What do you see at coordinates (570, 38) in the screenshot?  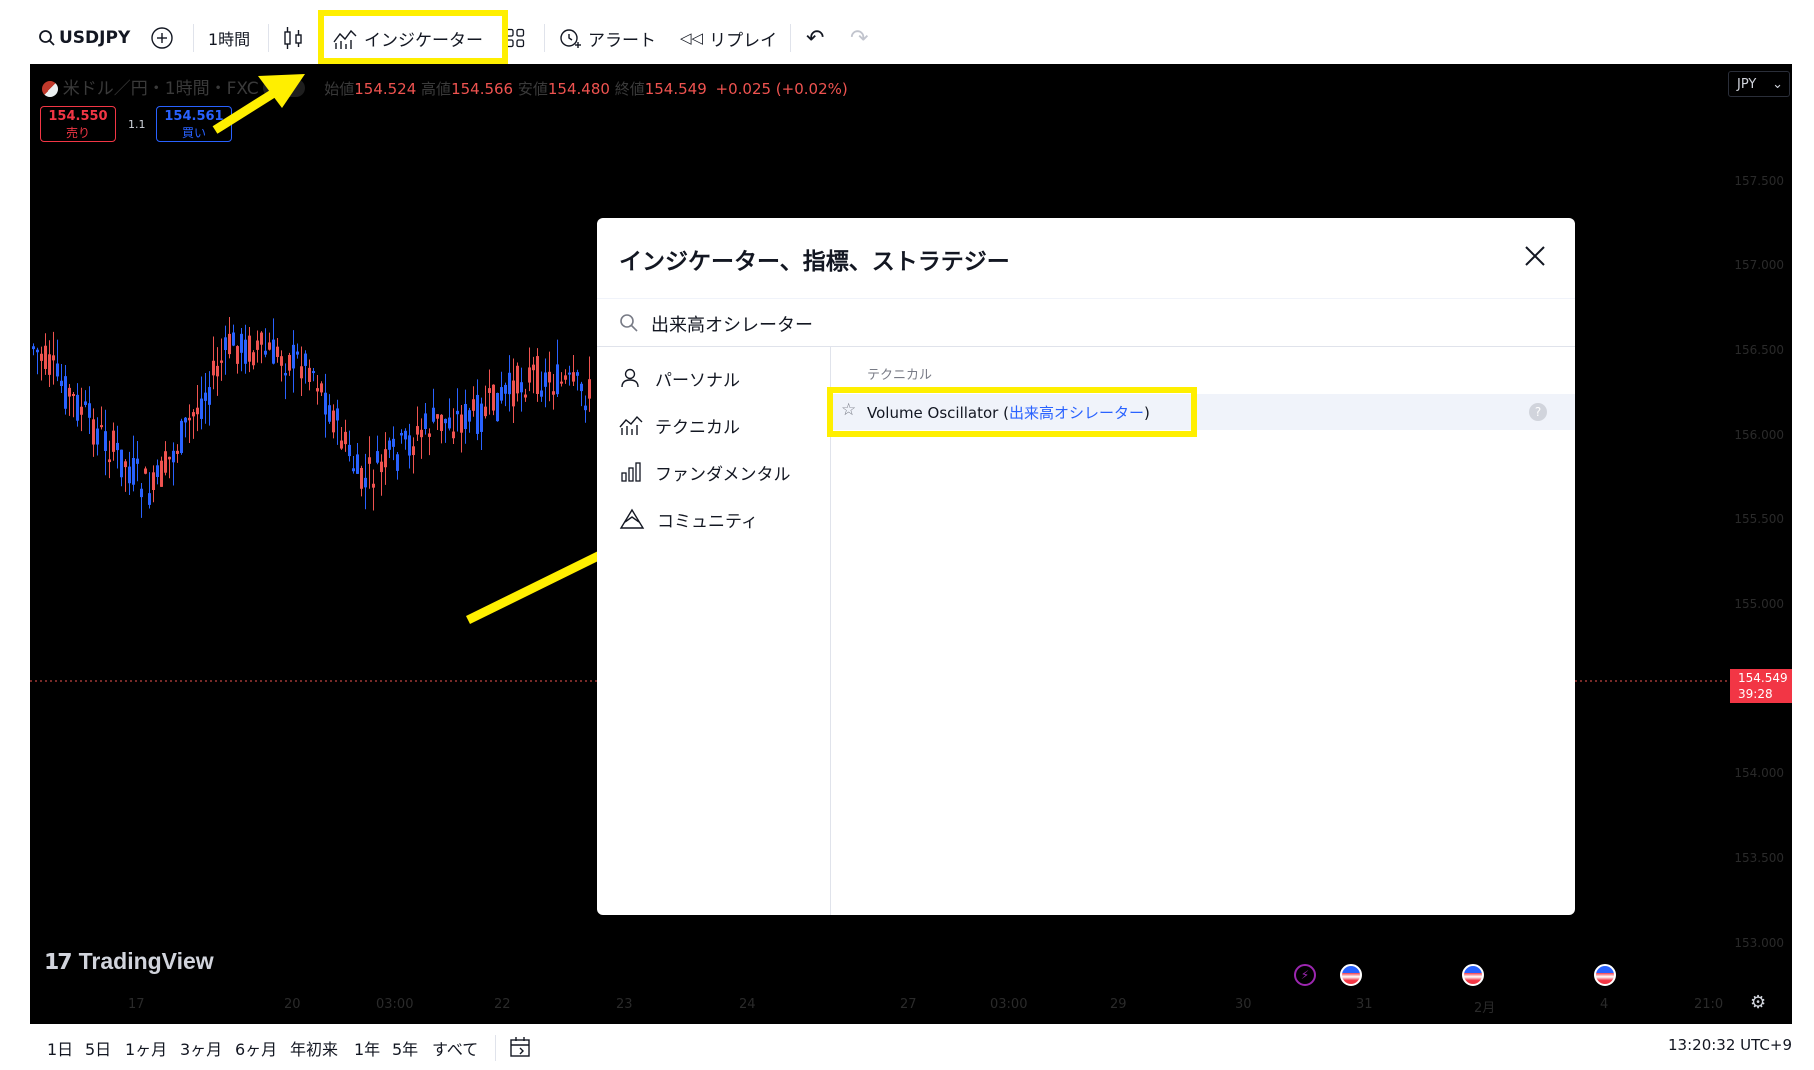 I see `alarm-clock-icon` at bounding box center [570, 38].